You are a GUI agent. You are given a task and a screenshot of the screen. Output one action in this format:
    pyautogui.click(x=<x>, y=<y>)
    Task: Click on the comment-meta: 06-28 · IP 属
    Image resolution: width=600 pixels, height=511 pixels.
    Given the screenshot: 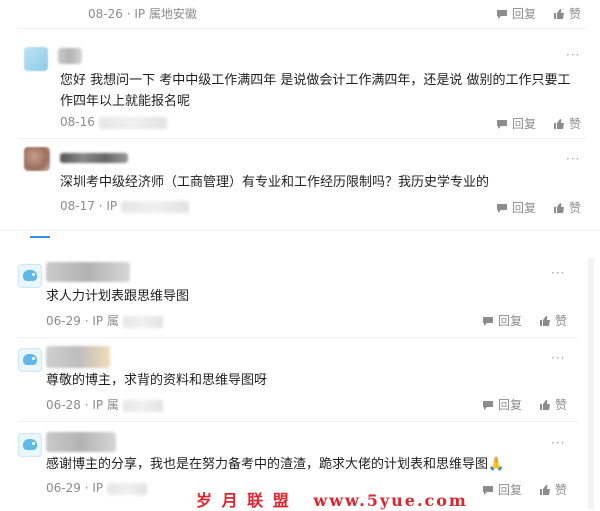 What is the action you would take?
    pyautogui.click(x=104, y=404)
    